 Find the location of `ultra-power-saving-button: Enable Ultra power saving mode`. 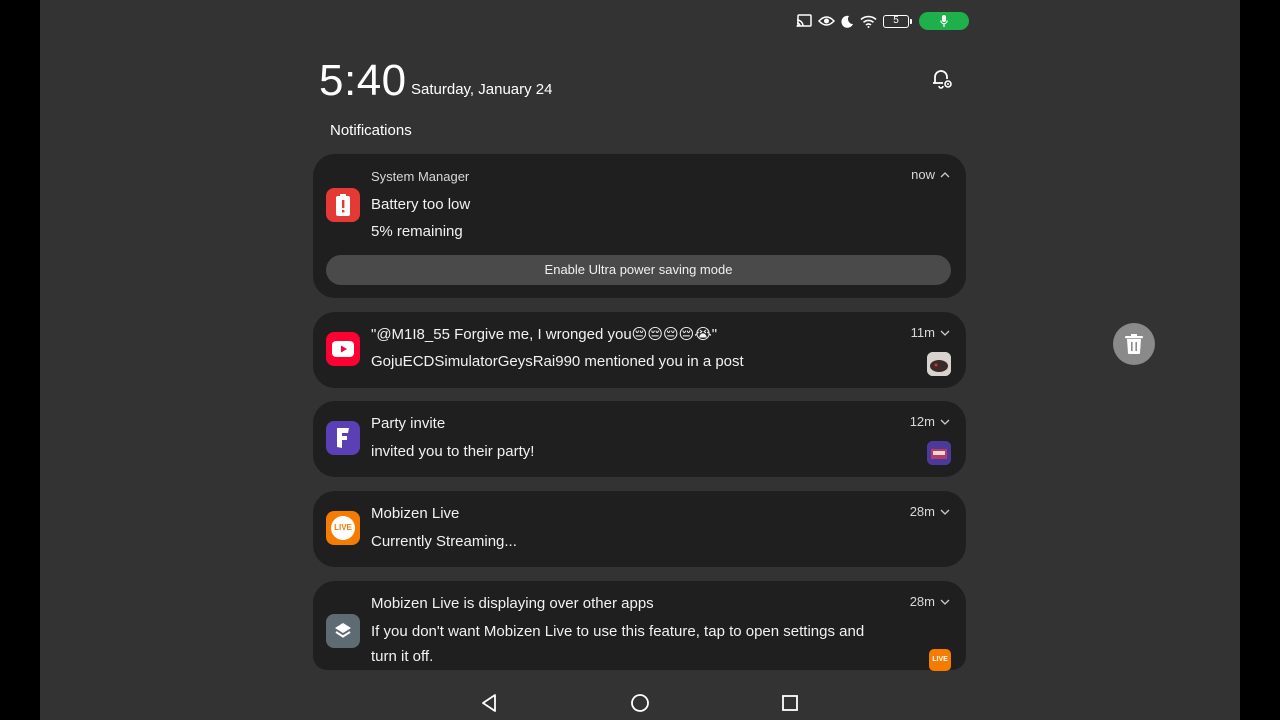

ultra-power-saving-button: Enable Ultra power saving mode is located at coordinates (638, 270).